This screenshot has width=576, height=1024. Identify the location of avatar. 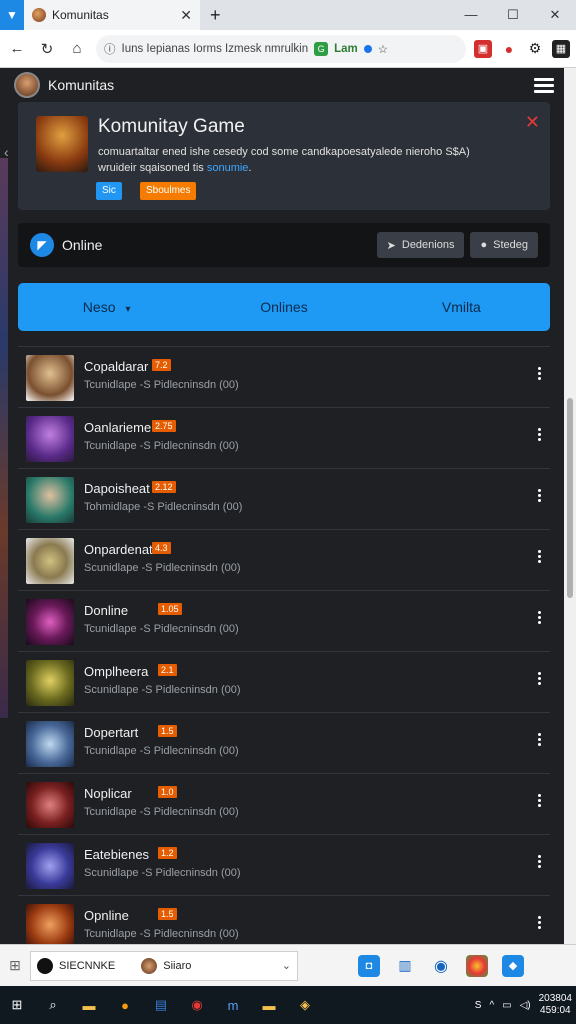
(27, 85).